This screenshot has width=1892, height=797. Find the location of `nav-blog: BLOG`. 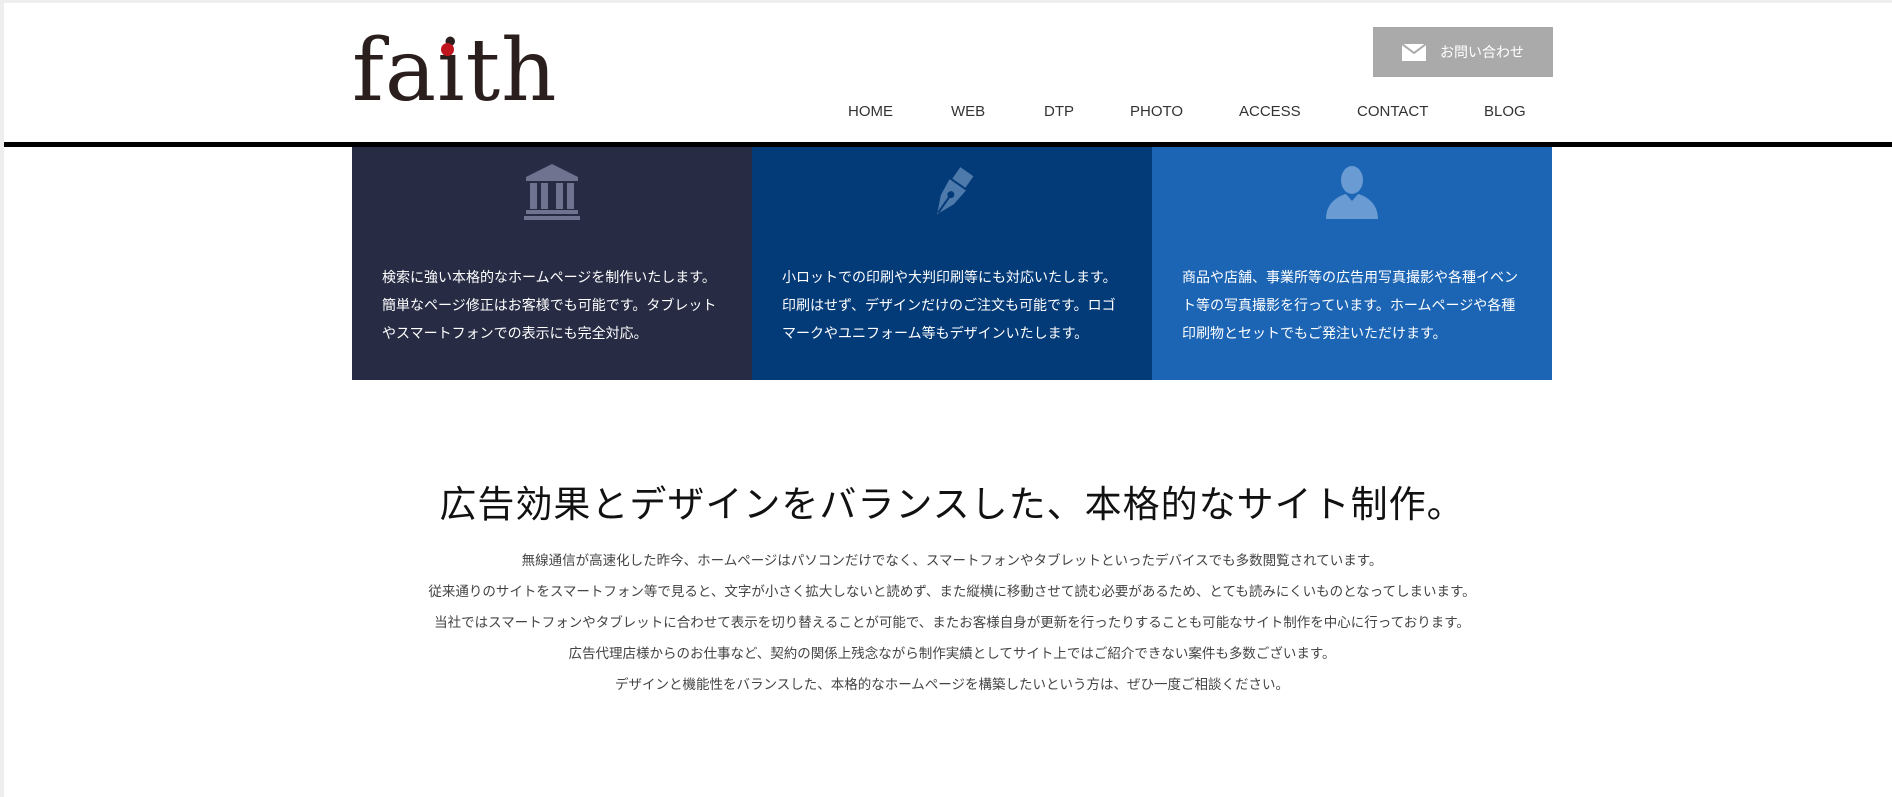

nav-blog: BLOG is located at coordinates (1505, 111).